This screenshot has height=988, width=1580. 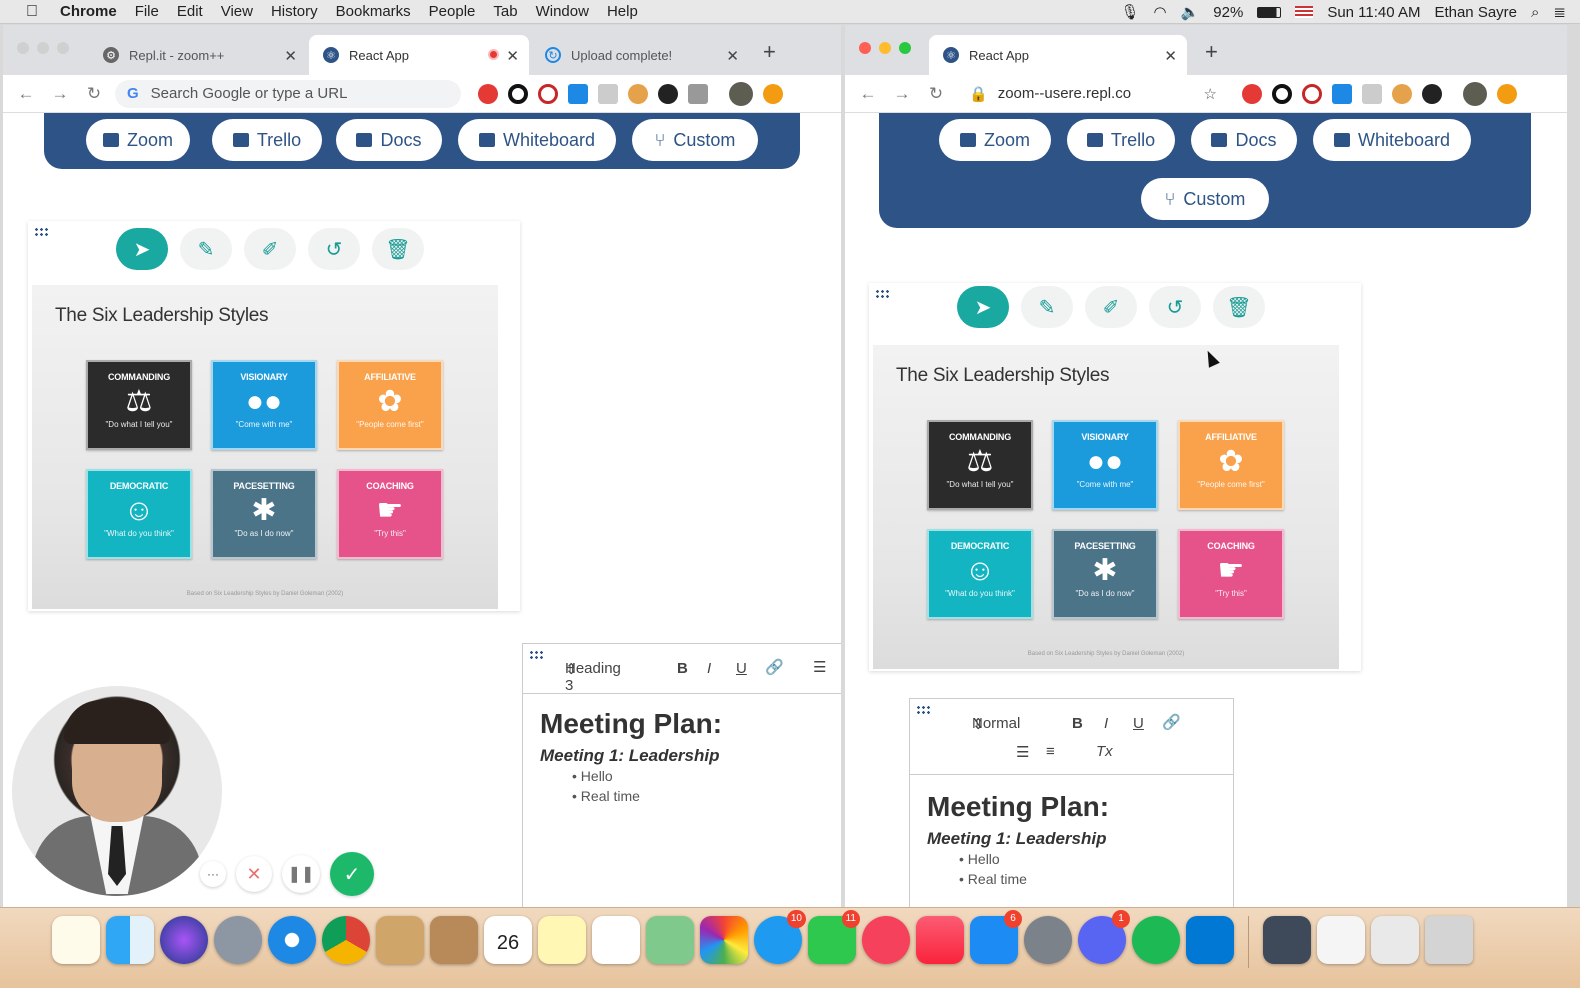 I want to click on menu-chrome: Chrome, so click(x=88, y=11).